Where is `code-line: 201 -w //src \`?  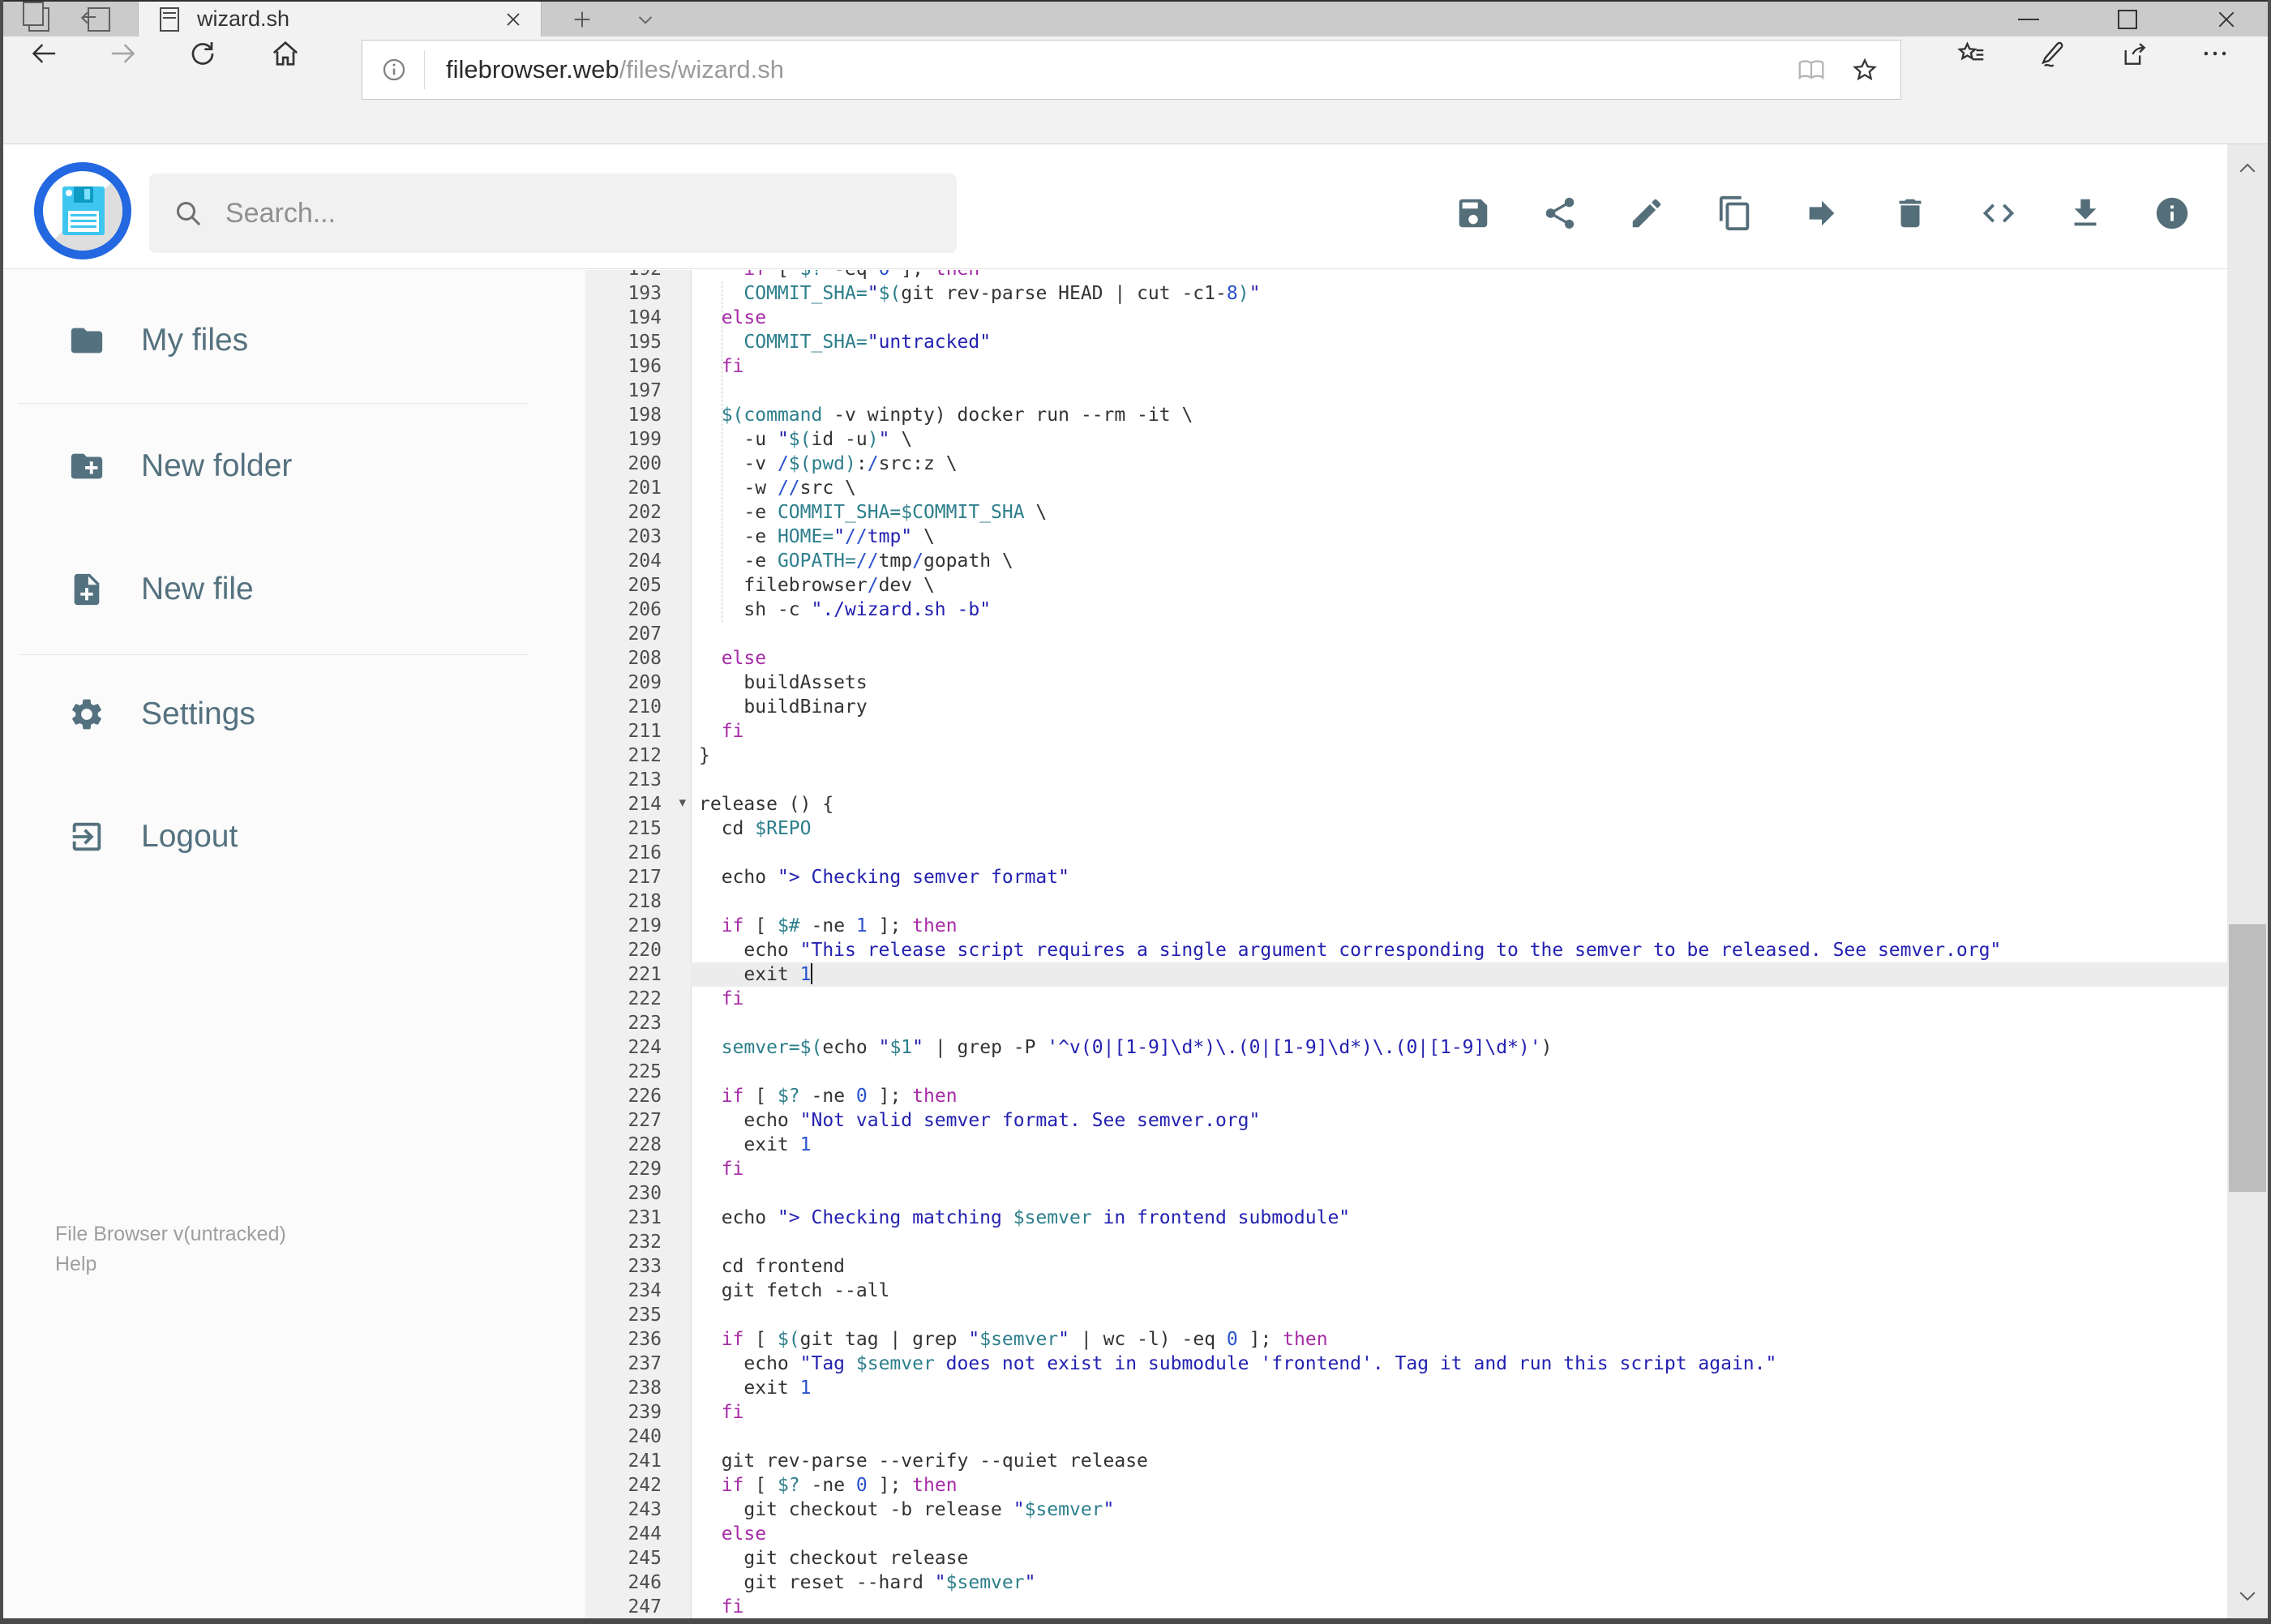
code-line: 201 -w //src \ is located at coordinates (1406, 488).